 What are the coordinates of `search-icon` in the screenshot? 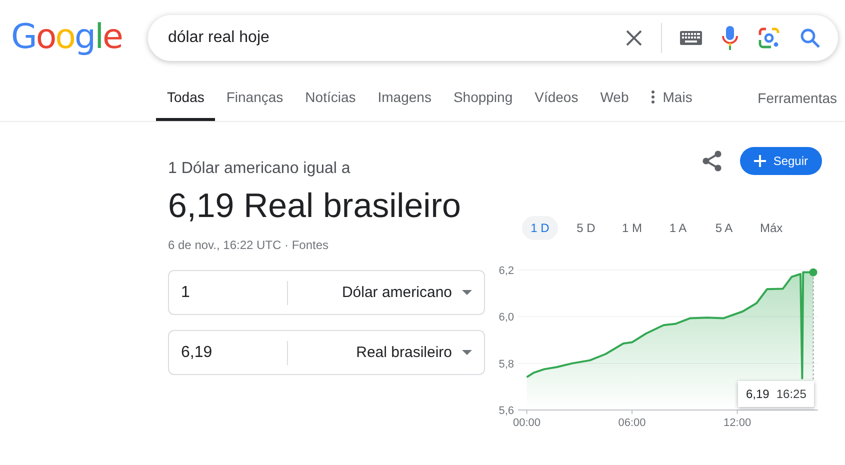 It's located at (810, 38).